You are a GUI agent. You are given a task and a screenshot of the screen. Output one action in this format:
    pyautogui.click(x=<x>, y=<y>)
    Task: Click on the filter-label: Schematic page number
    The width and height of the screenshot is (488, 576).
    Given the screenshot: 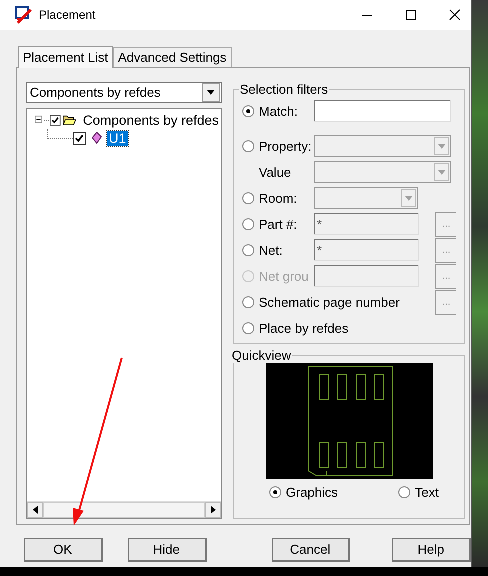 What is the action you would take?
    pyautogui.click(x=329, y=302)
    